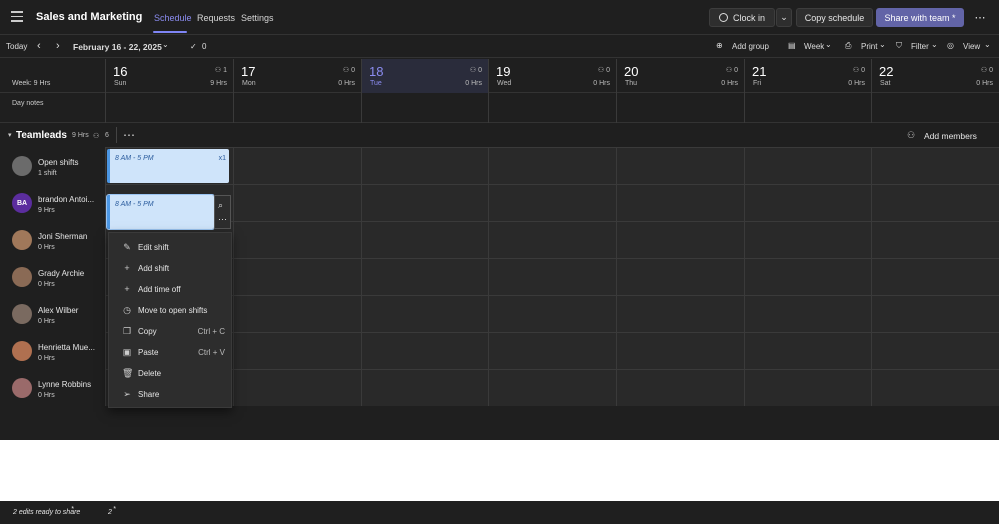 The image size is (999, 524). What do you see at coordinates (52, 165) in the screenshot?
I see `member-cell: Open shifts 1 shift` at bounding box center [52, 165].